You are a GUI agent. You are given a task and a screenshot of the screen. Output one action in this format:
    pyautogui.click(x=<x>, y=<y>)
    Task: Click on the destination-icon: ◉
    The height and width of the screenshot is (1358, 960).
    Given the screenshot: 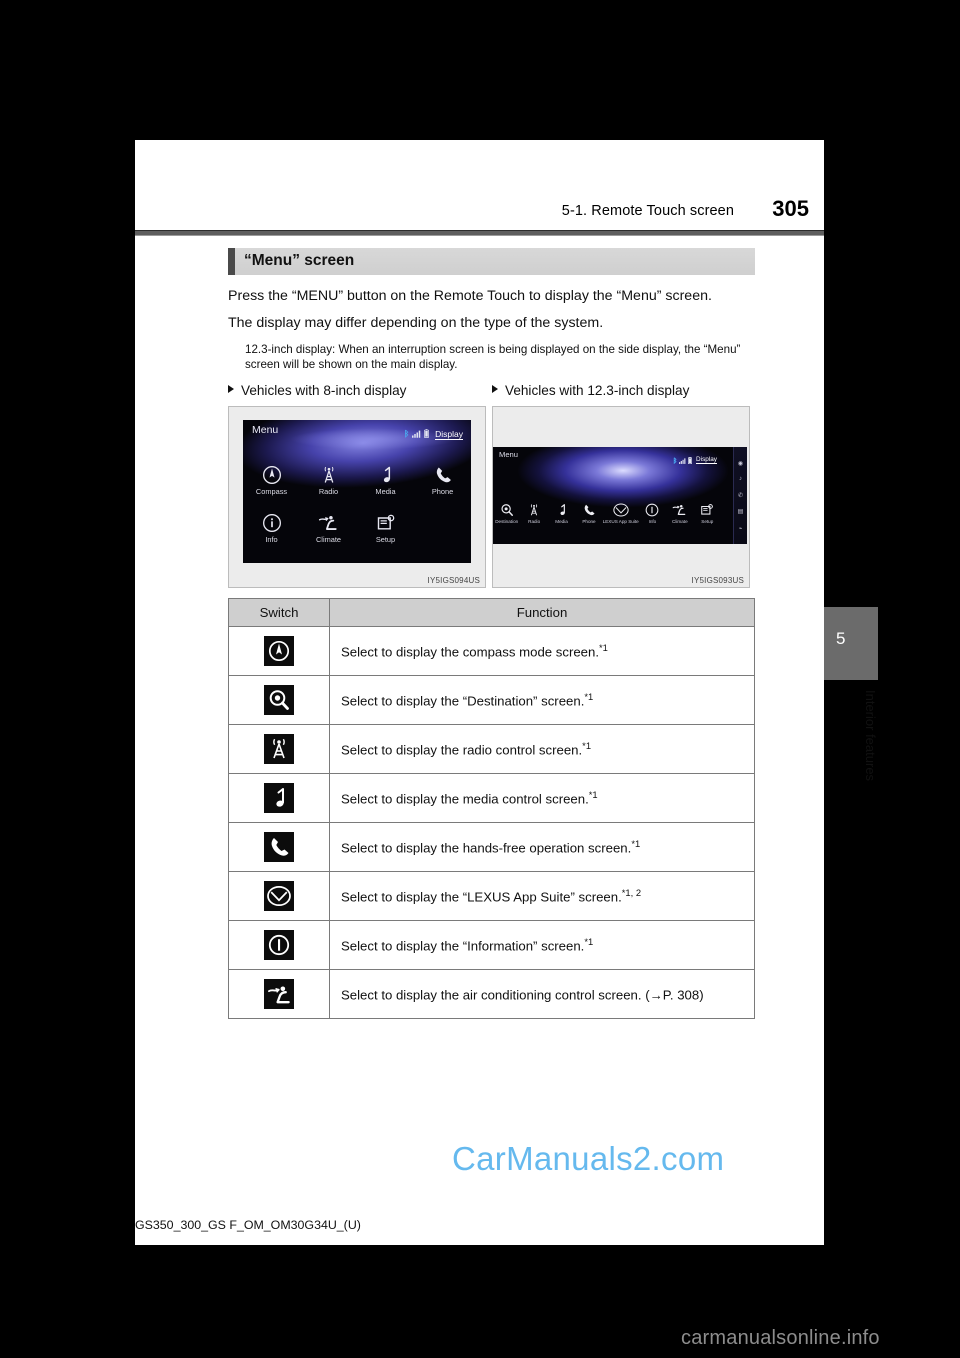 What is the action you would take?
    pyautogui.click(x=740, y=463)
    